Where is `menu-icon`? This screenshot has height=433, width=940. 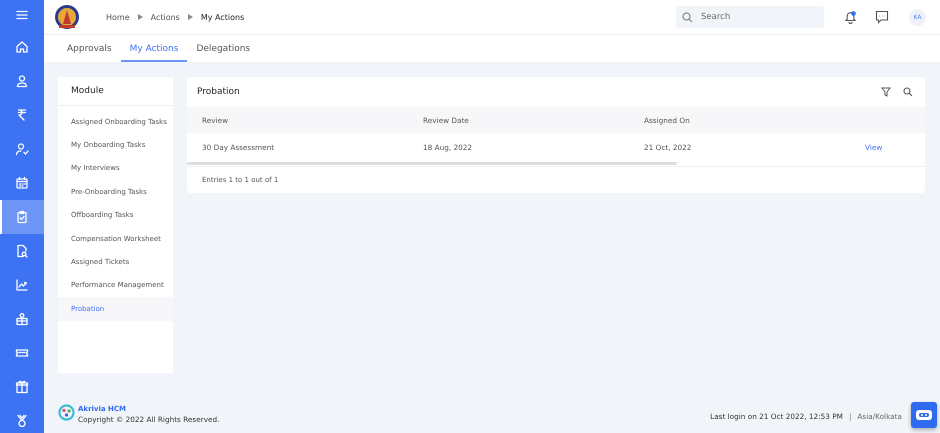 menu-icon is located at coordinates (22, 15).